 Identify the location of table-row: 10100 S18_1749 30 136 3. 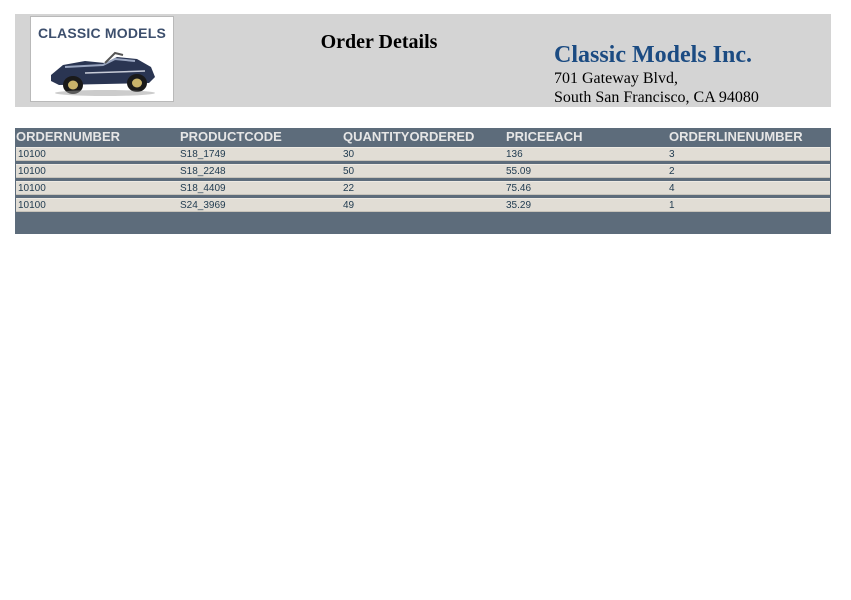
(423, 154).